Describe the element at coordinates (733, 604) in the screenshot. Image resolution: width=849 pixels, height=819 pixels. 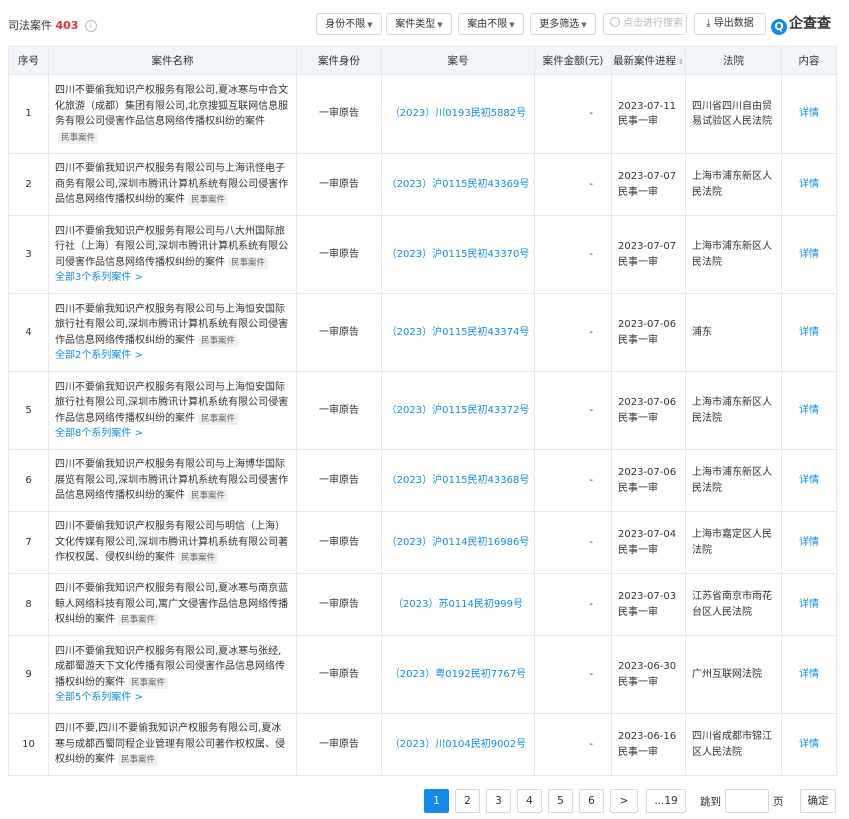
I see `court-name: 江苏省南京市雨花台区人民法院` at that location.